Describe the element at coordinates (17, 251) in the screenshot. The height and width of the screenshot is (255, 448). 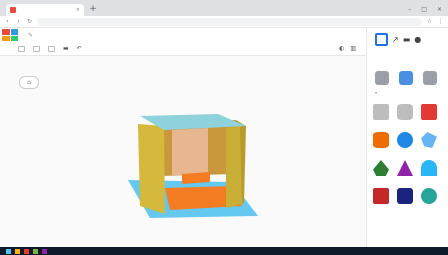
I see `folder-icon` at that location.